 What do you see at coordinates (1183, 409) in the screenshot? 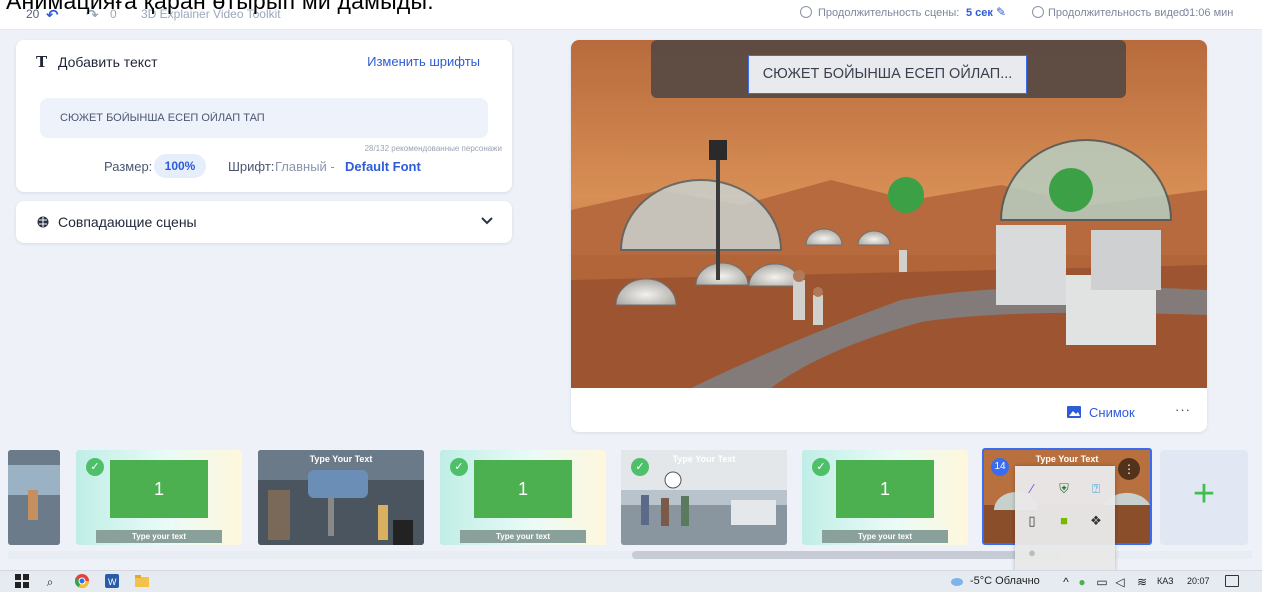
I see `more-options-icon: ···` at bounding box center [1183, 409].